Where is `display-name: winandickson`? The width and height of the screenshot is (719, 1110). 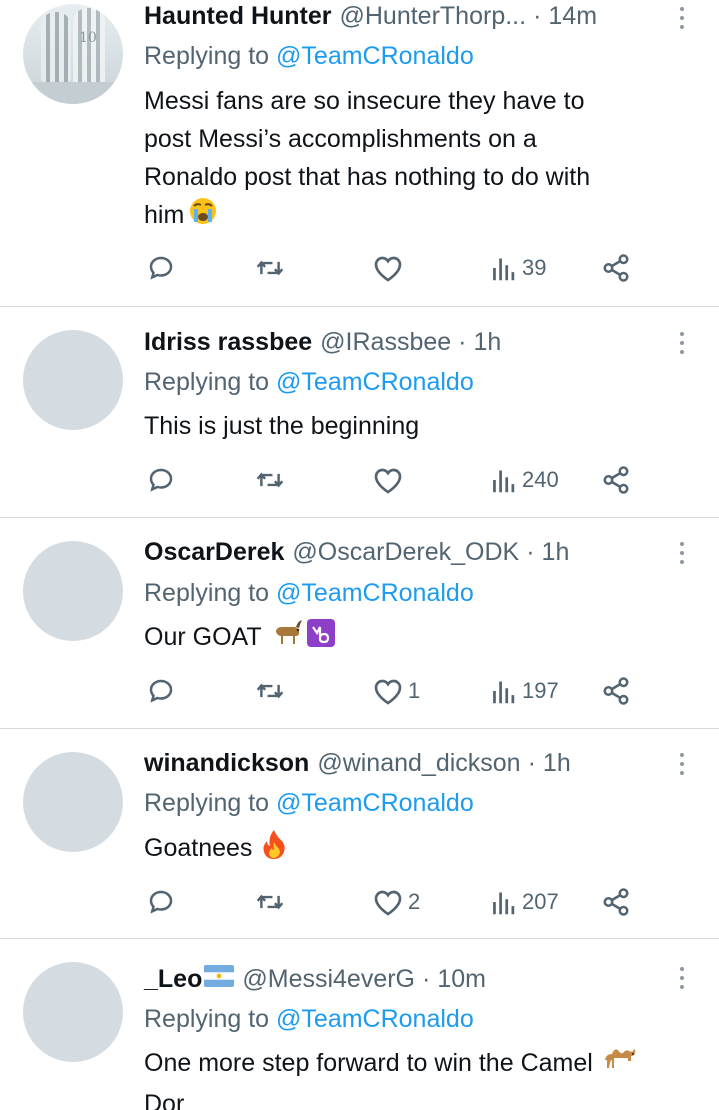
display-name: winandickson is located at coordinates (226, 763).